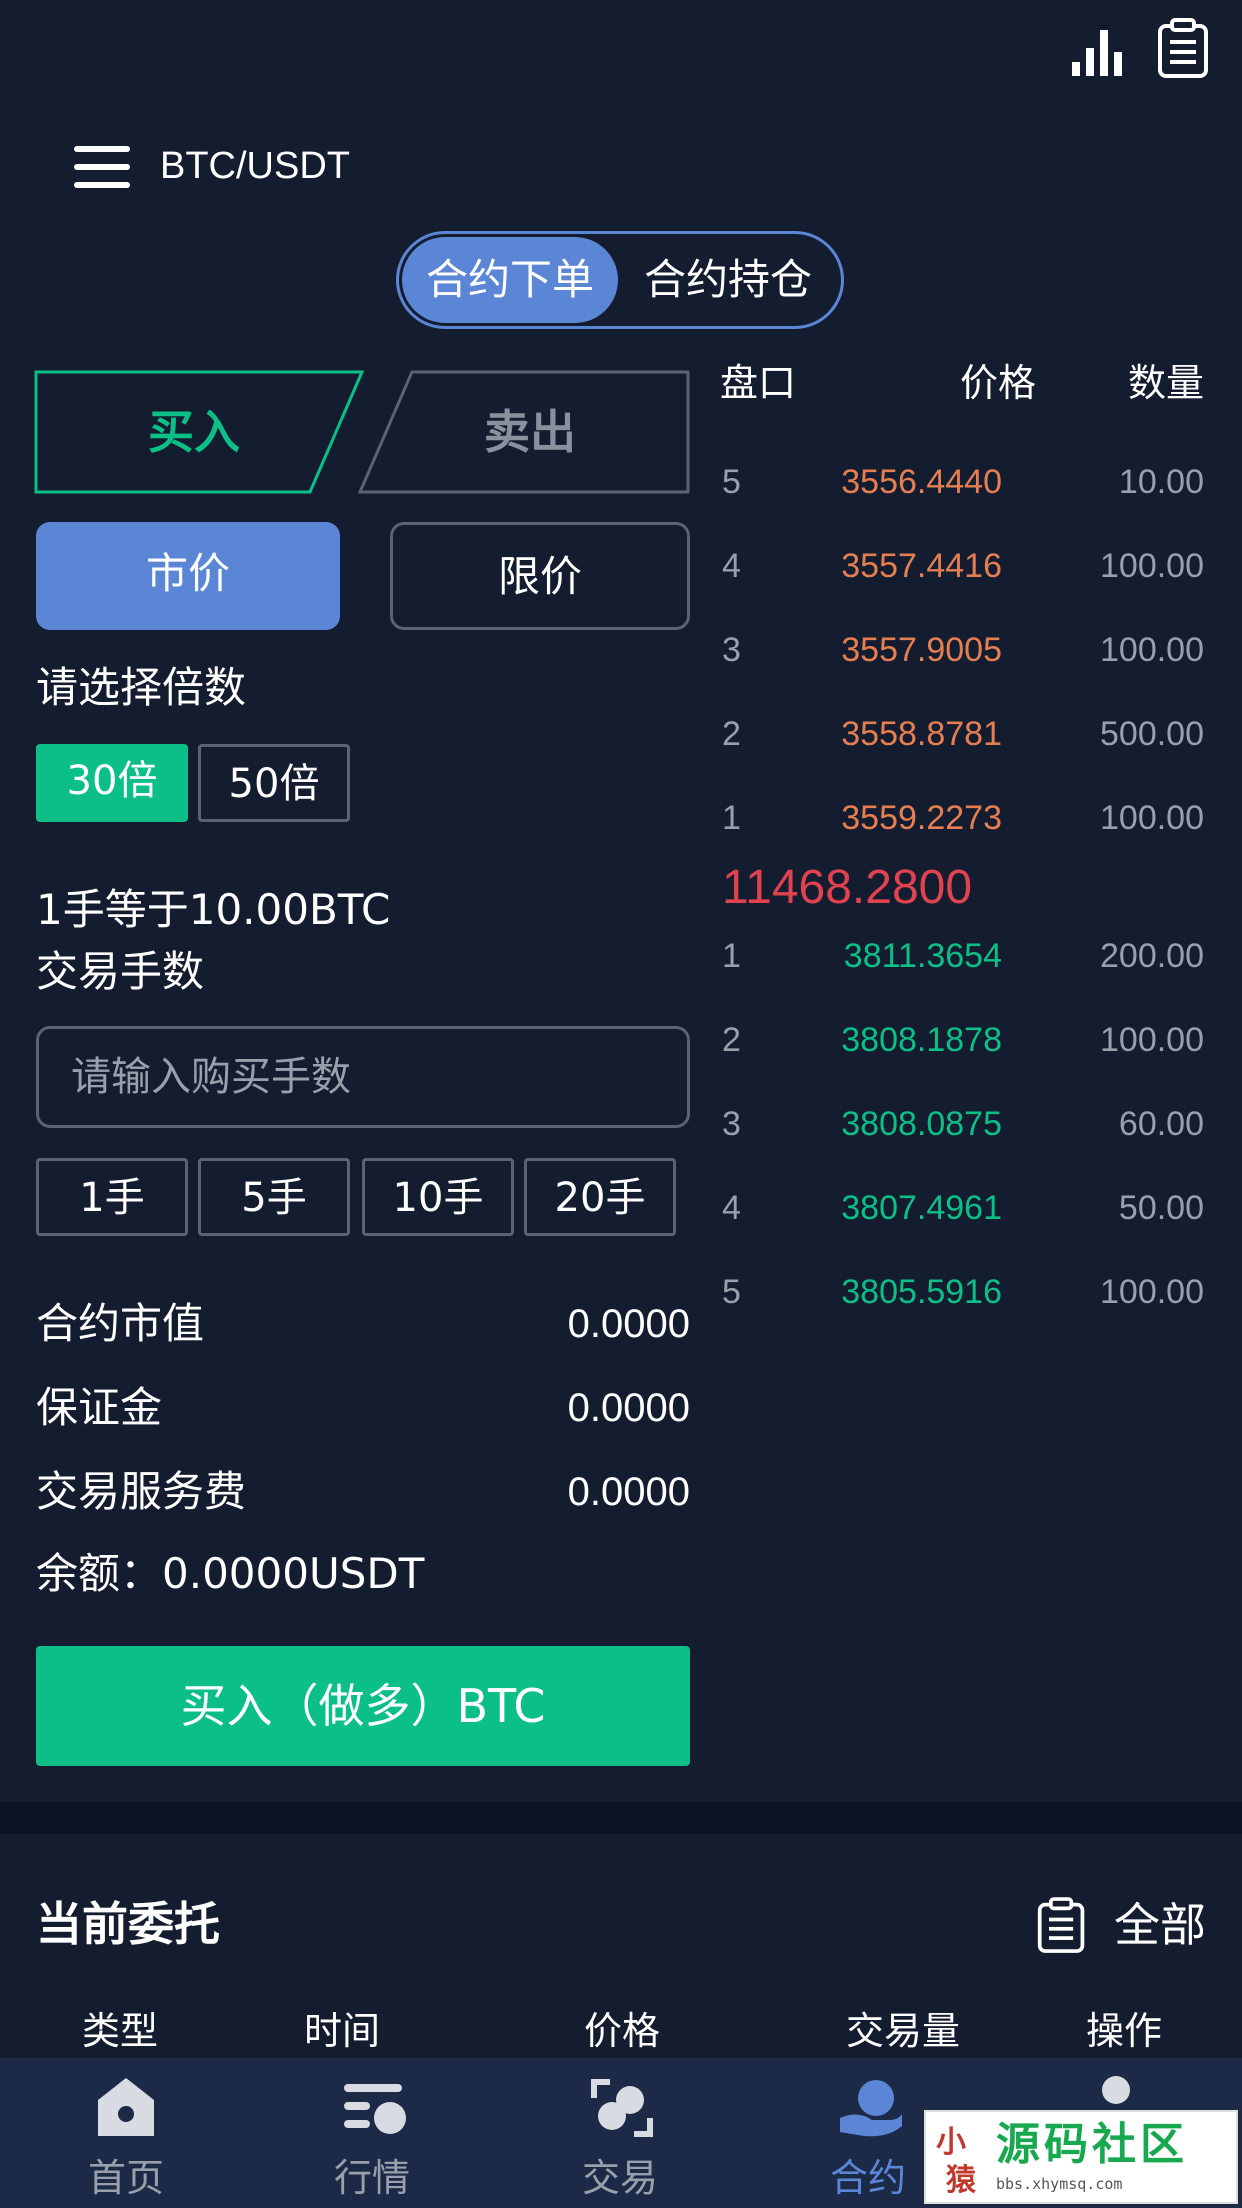  What do you see at coordinates (274, 1197) in the screenshot?
I see `lot-5-button: 5手` at bounding box center [274, 1197].